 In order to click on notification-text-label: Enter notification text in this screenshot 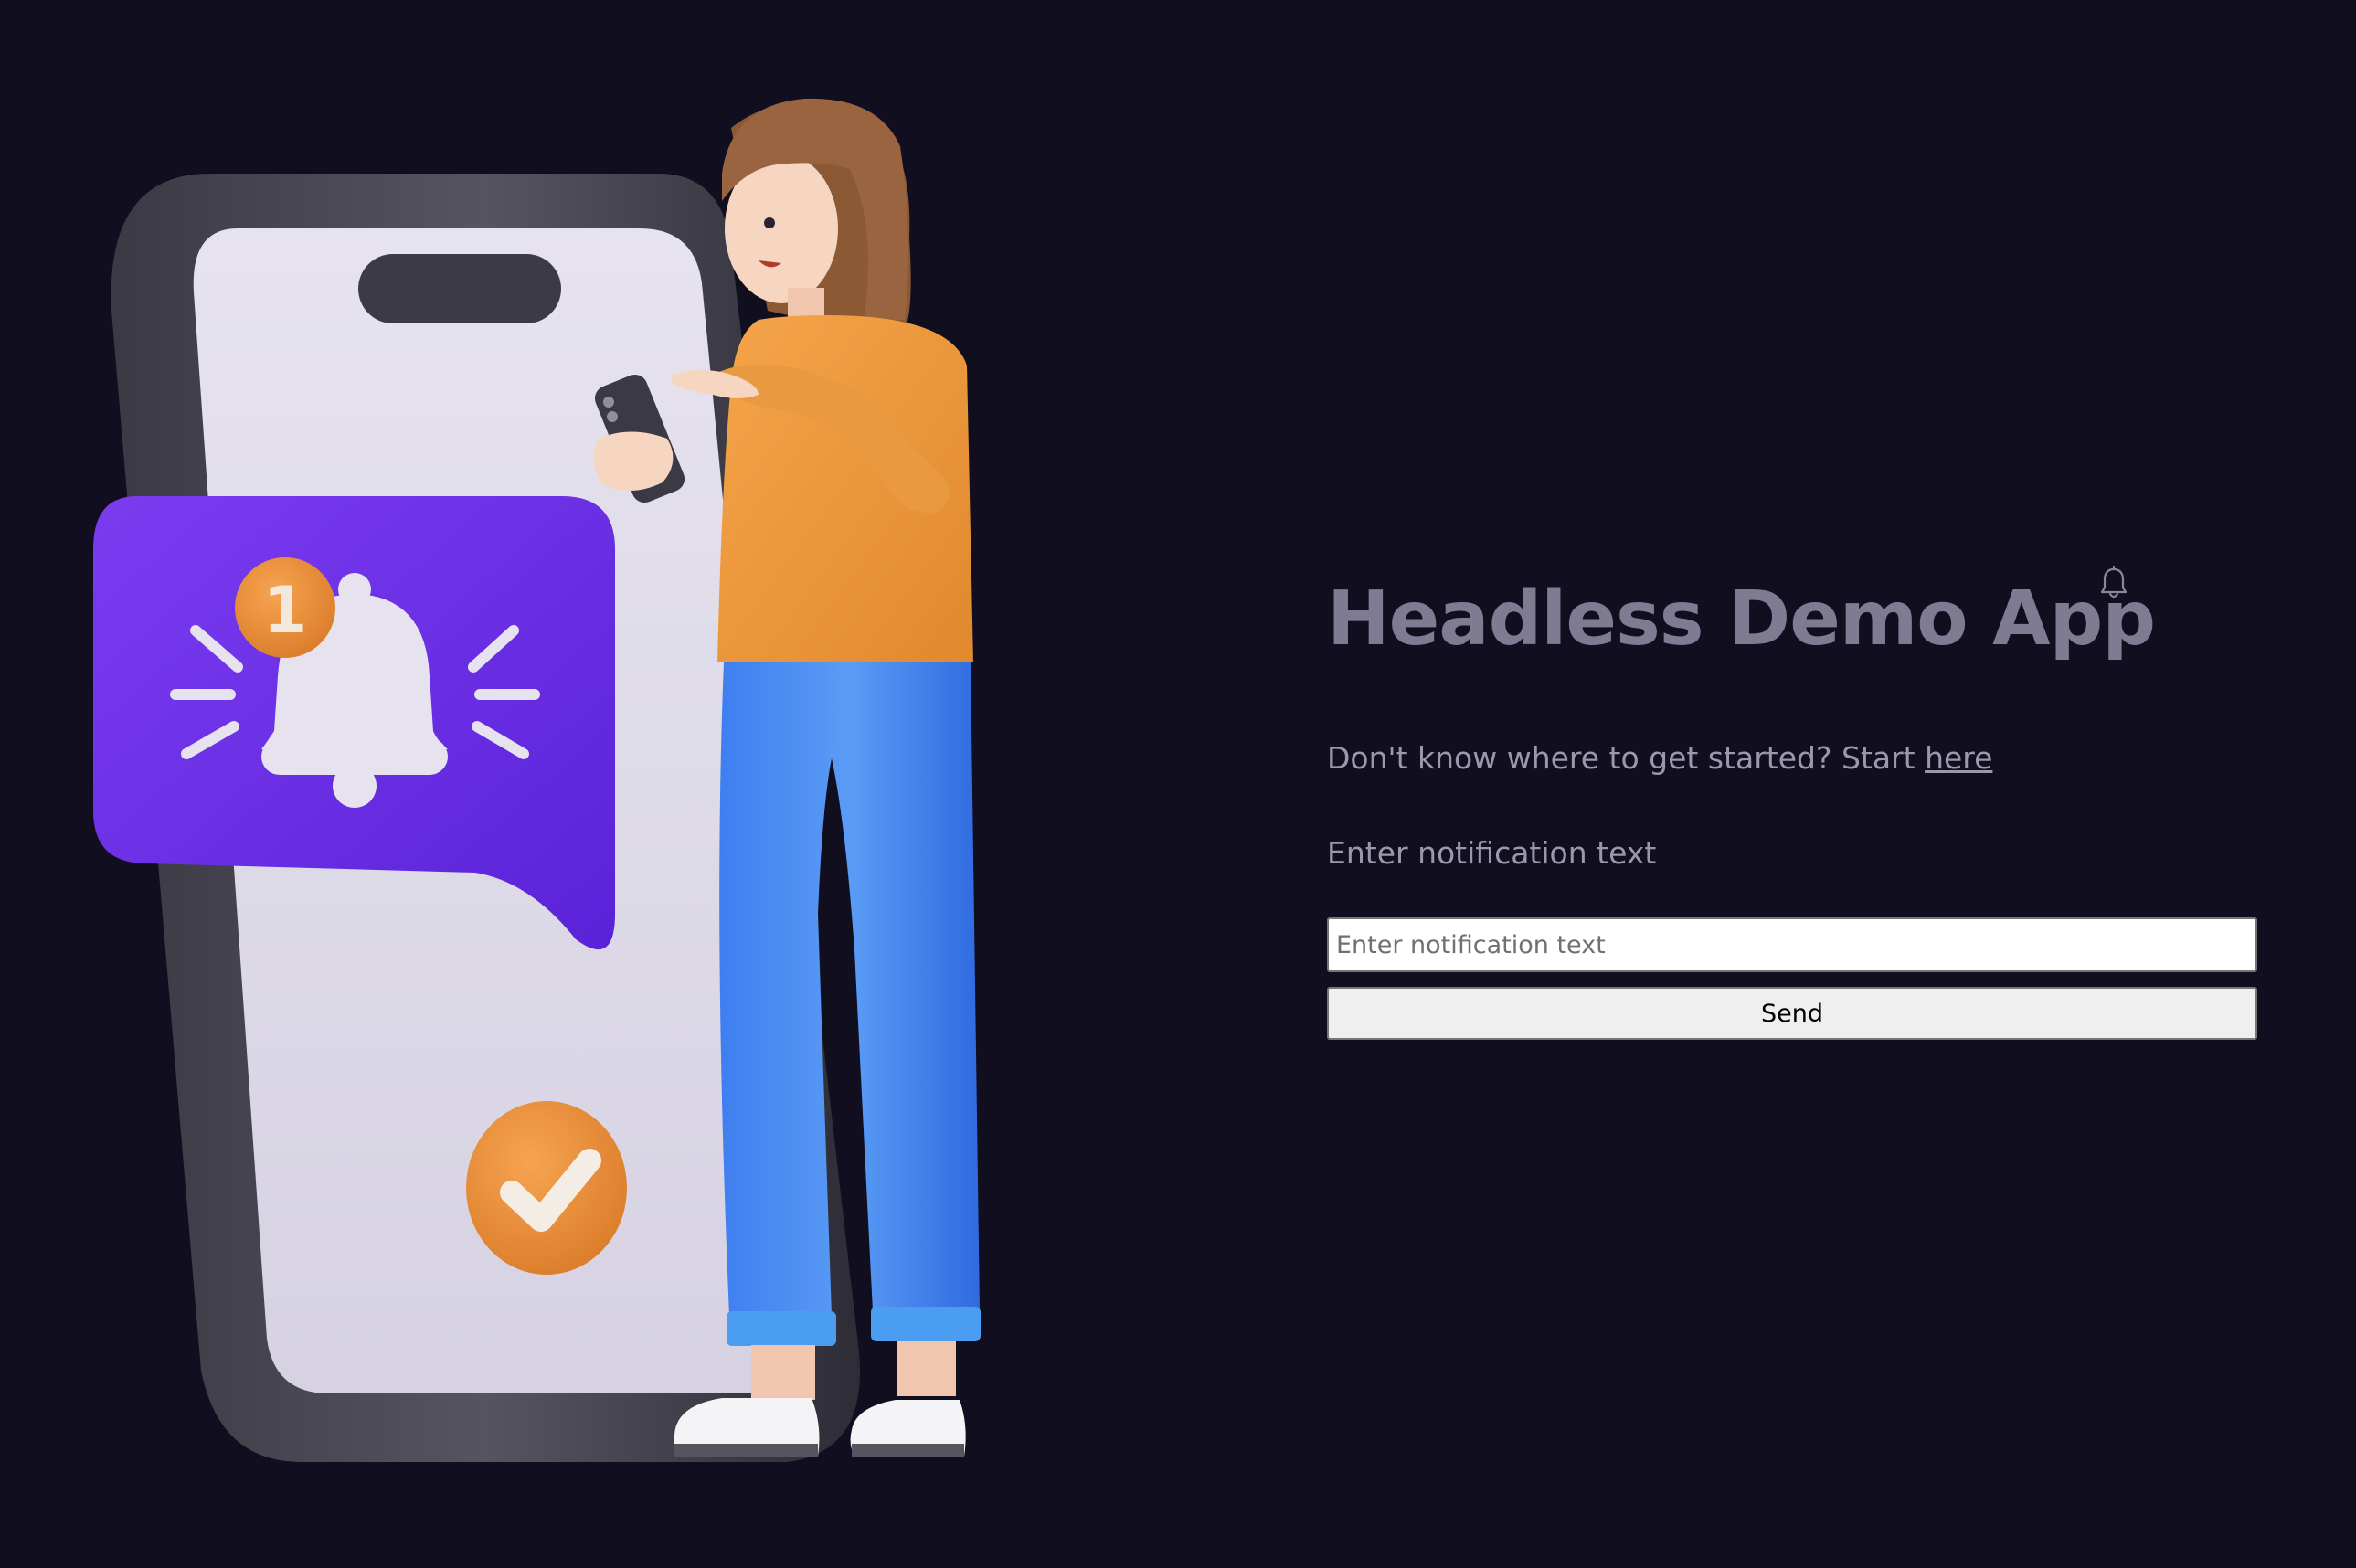, I will do `click(1492, 853)`.